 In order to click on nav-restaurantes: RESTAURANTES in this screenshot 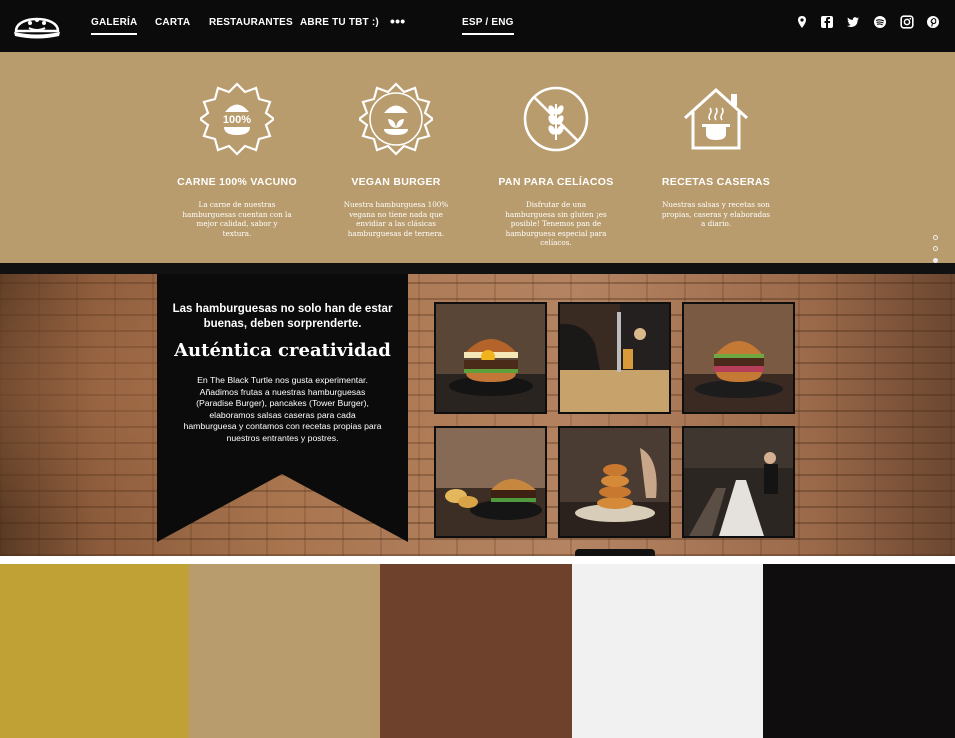, I will do `click(251, 22)`.